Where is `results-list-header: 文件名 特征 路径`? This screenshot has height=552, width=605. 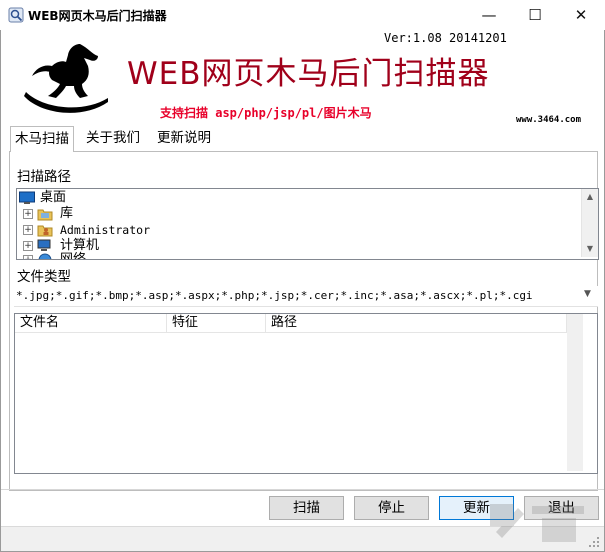 results-list-header: 文件名 特征 路径 is located at coordinates (291, 323).